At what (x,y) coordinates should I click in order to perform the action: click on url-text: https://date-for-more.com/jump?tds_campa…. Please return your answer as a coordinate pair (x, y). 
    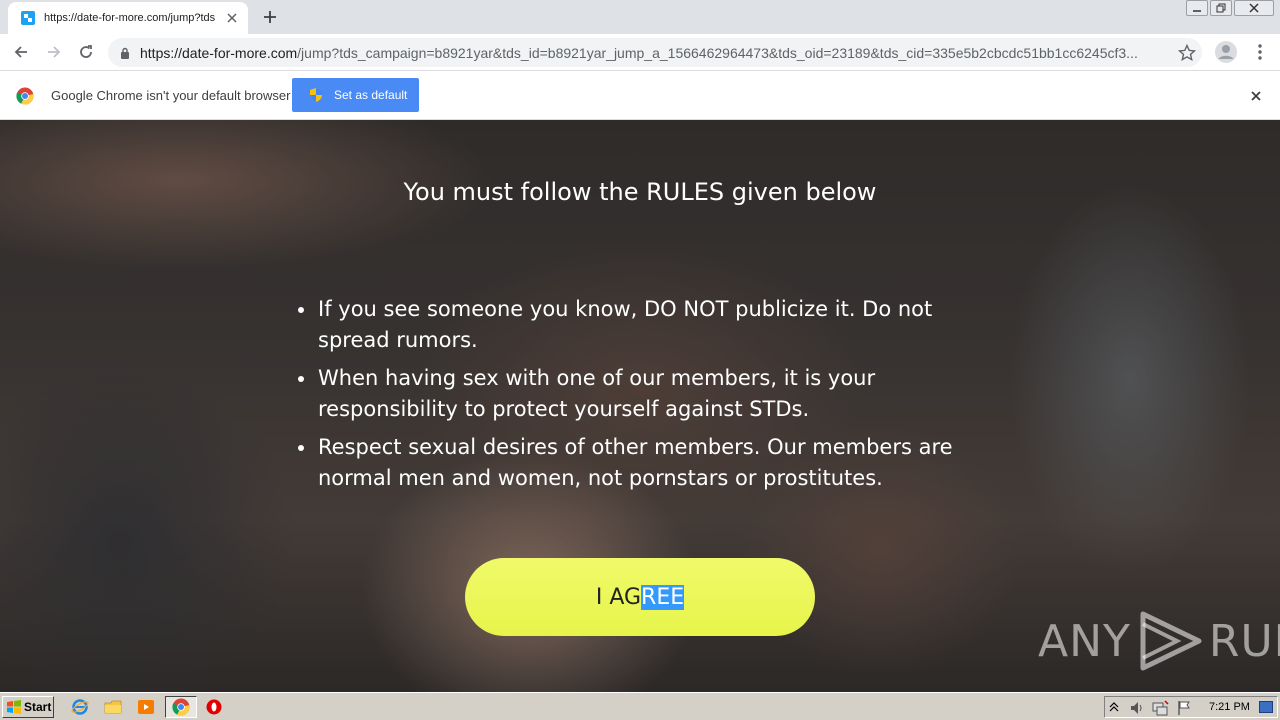
    Looking at the image, I should click on (650, 53).